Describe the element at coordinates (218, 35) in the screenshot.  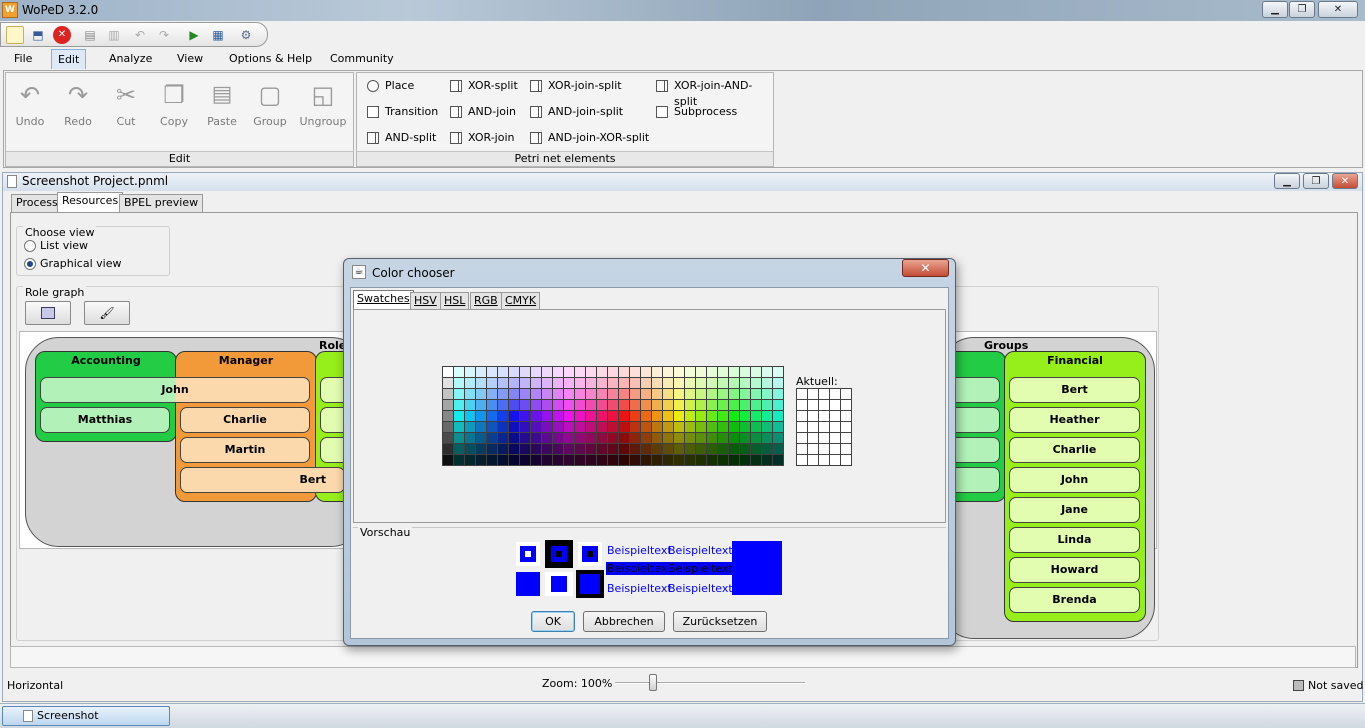
I see `analyze-icon: ▦` at that location.